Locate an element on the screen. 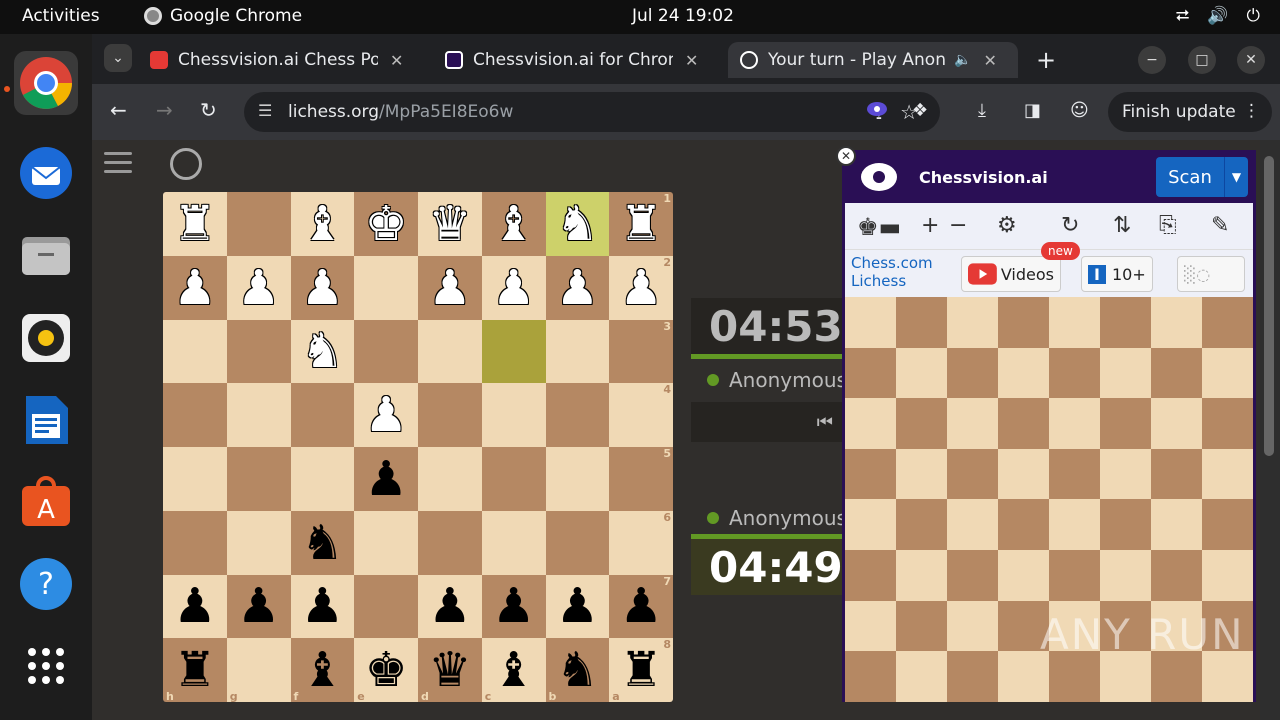  rhythmbox-icon is located at coordinates (46, 338).